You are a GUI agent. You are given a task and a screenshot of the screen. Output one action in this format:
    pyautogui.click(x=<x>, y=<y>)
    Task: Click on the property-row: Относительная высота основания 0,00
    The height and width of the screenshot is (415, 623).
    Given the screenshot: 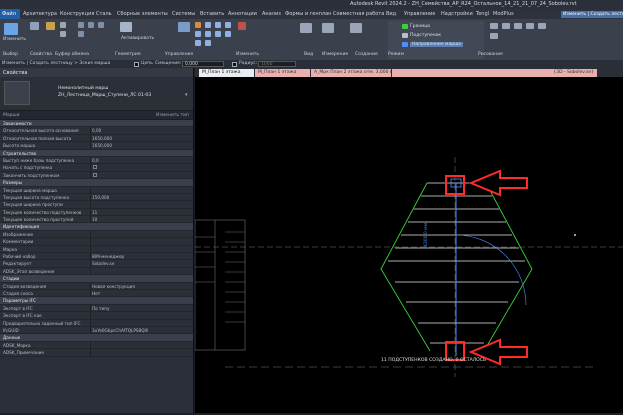 What is the action you would take?
    pyautogui.click(x=96, y=131)
    